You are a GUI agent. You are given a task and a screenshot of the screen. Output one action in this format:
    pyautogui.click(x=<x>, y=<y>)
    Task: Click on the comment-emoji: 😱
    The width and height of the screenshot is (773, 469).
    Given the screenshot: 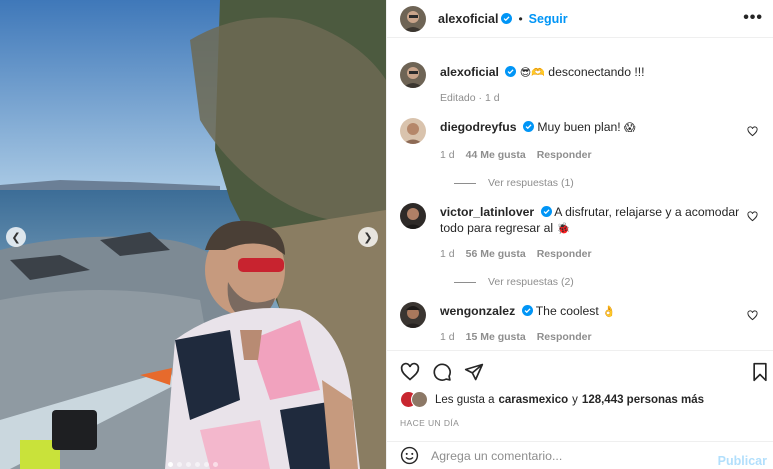 What is the action you would take?
    pyautogui.click(x=630, y=127)
    